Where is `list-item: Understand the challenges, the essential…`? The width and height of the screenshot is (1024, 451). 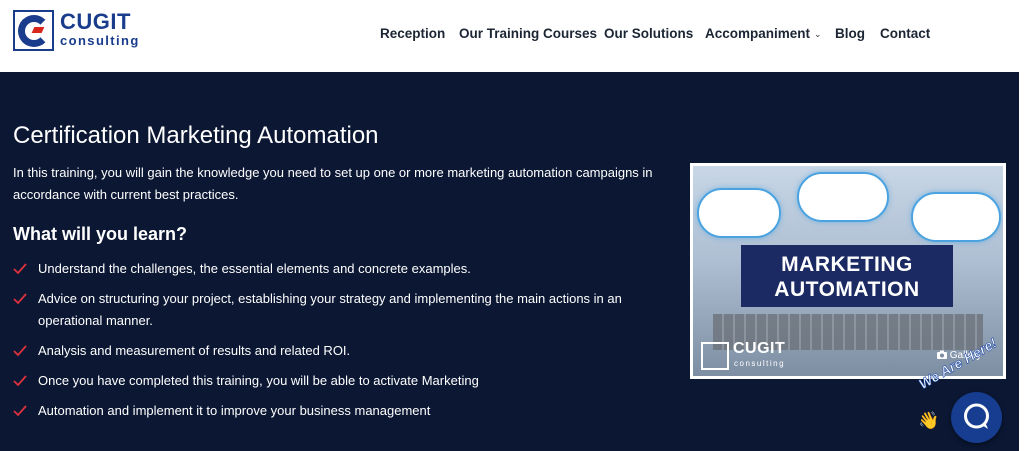 list-item: Understand the challenges, the essential… is located at coordinates (333, 269).